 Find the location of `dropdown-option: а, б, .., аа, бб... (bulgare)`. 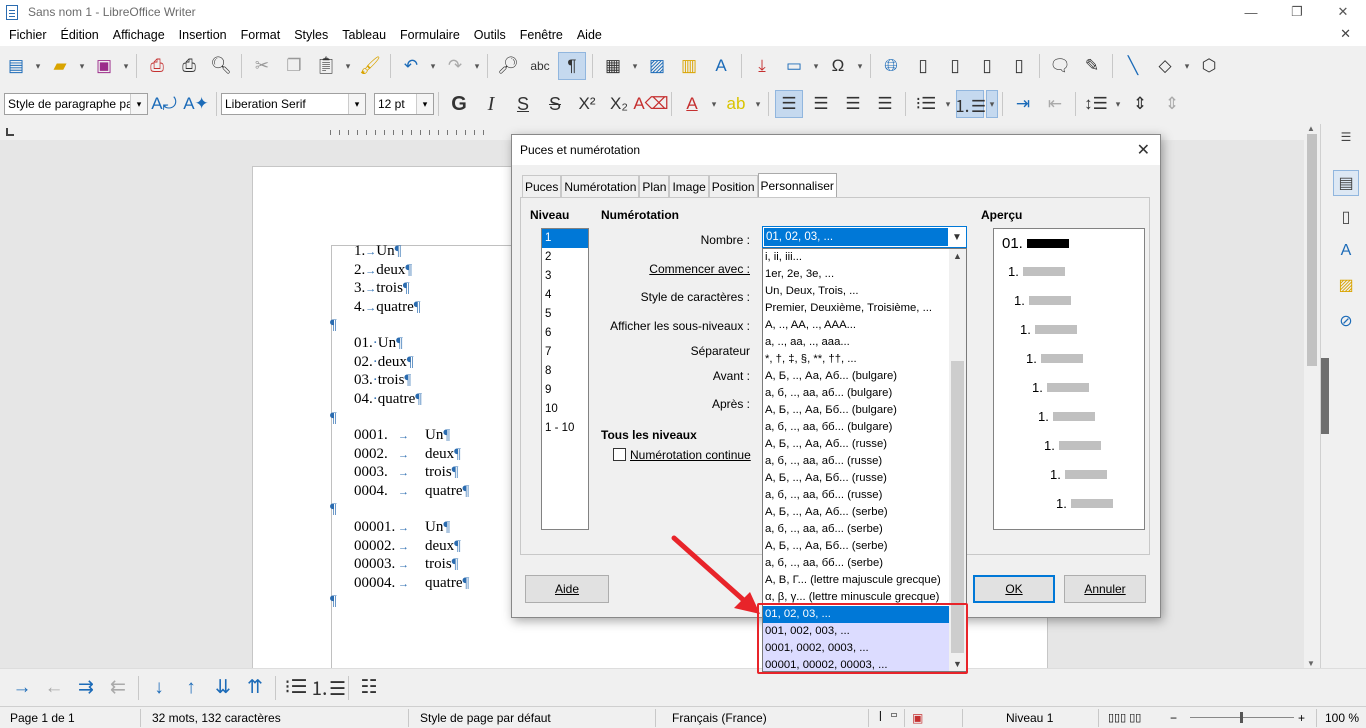

dropdown-option: а, б, .., аа, бб... (bulgare) is located at coordinates (856, 427).